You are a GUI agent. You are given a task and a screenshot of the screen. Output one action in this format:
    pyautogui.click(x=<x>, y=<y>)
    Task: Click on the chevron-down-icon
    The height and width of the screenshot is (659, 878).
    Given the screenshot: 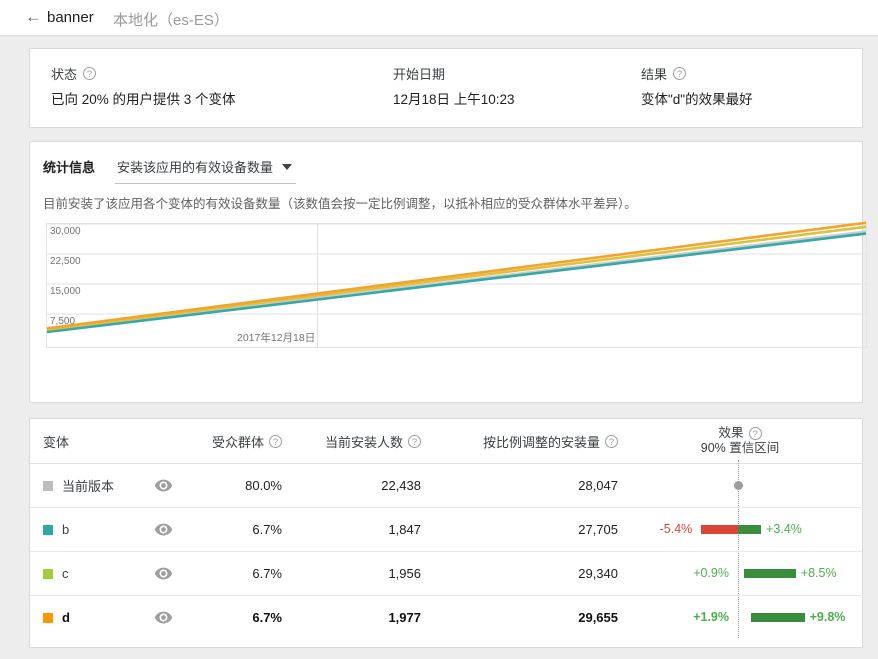 What is the action you would take?
    pyautogui.click(x=287, y=166)
    